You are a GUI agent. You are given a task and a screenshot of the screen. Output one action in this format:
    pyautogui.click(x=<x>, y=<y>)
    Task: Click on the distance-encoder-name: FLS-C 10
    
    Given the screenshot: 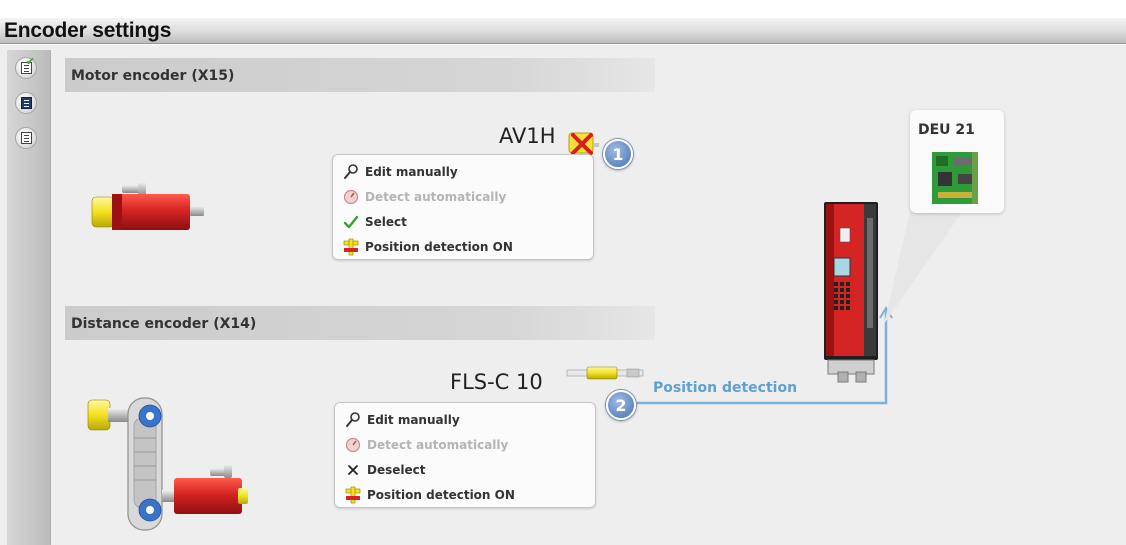 What is the action you would take?
    pyautogui.click(x=496, y=382)
    